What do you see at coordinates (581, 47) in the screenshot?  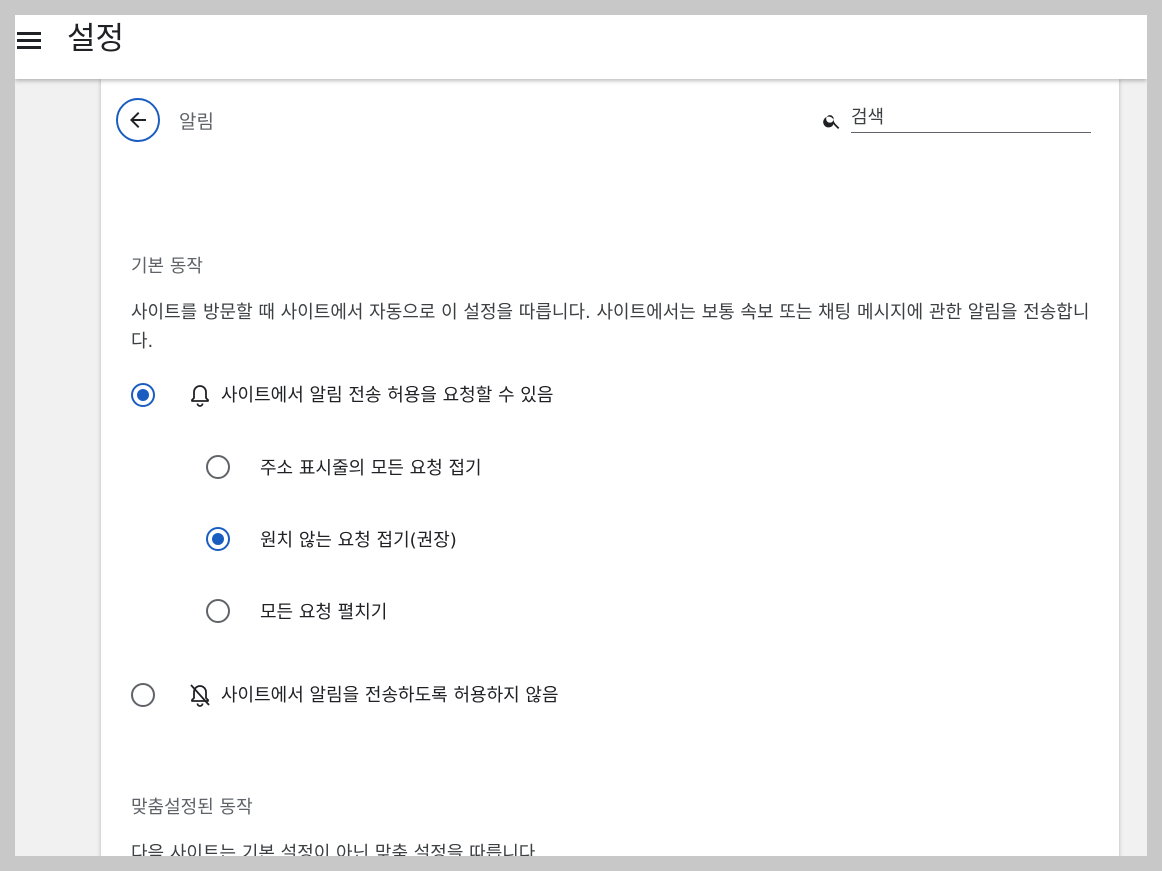 I see `settings-toolbar: 설정` at bounding box center [581, 47].